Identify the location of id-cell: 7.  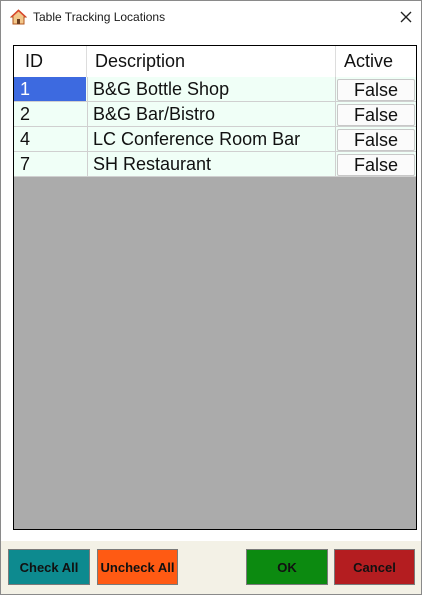
(50, 164).